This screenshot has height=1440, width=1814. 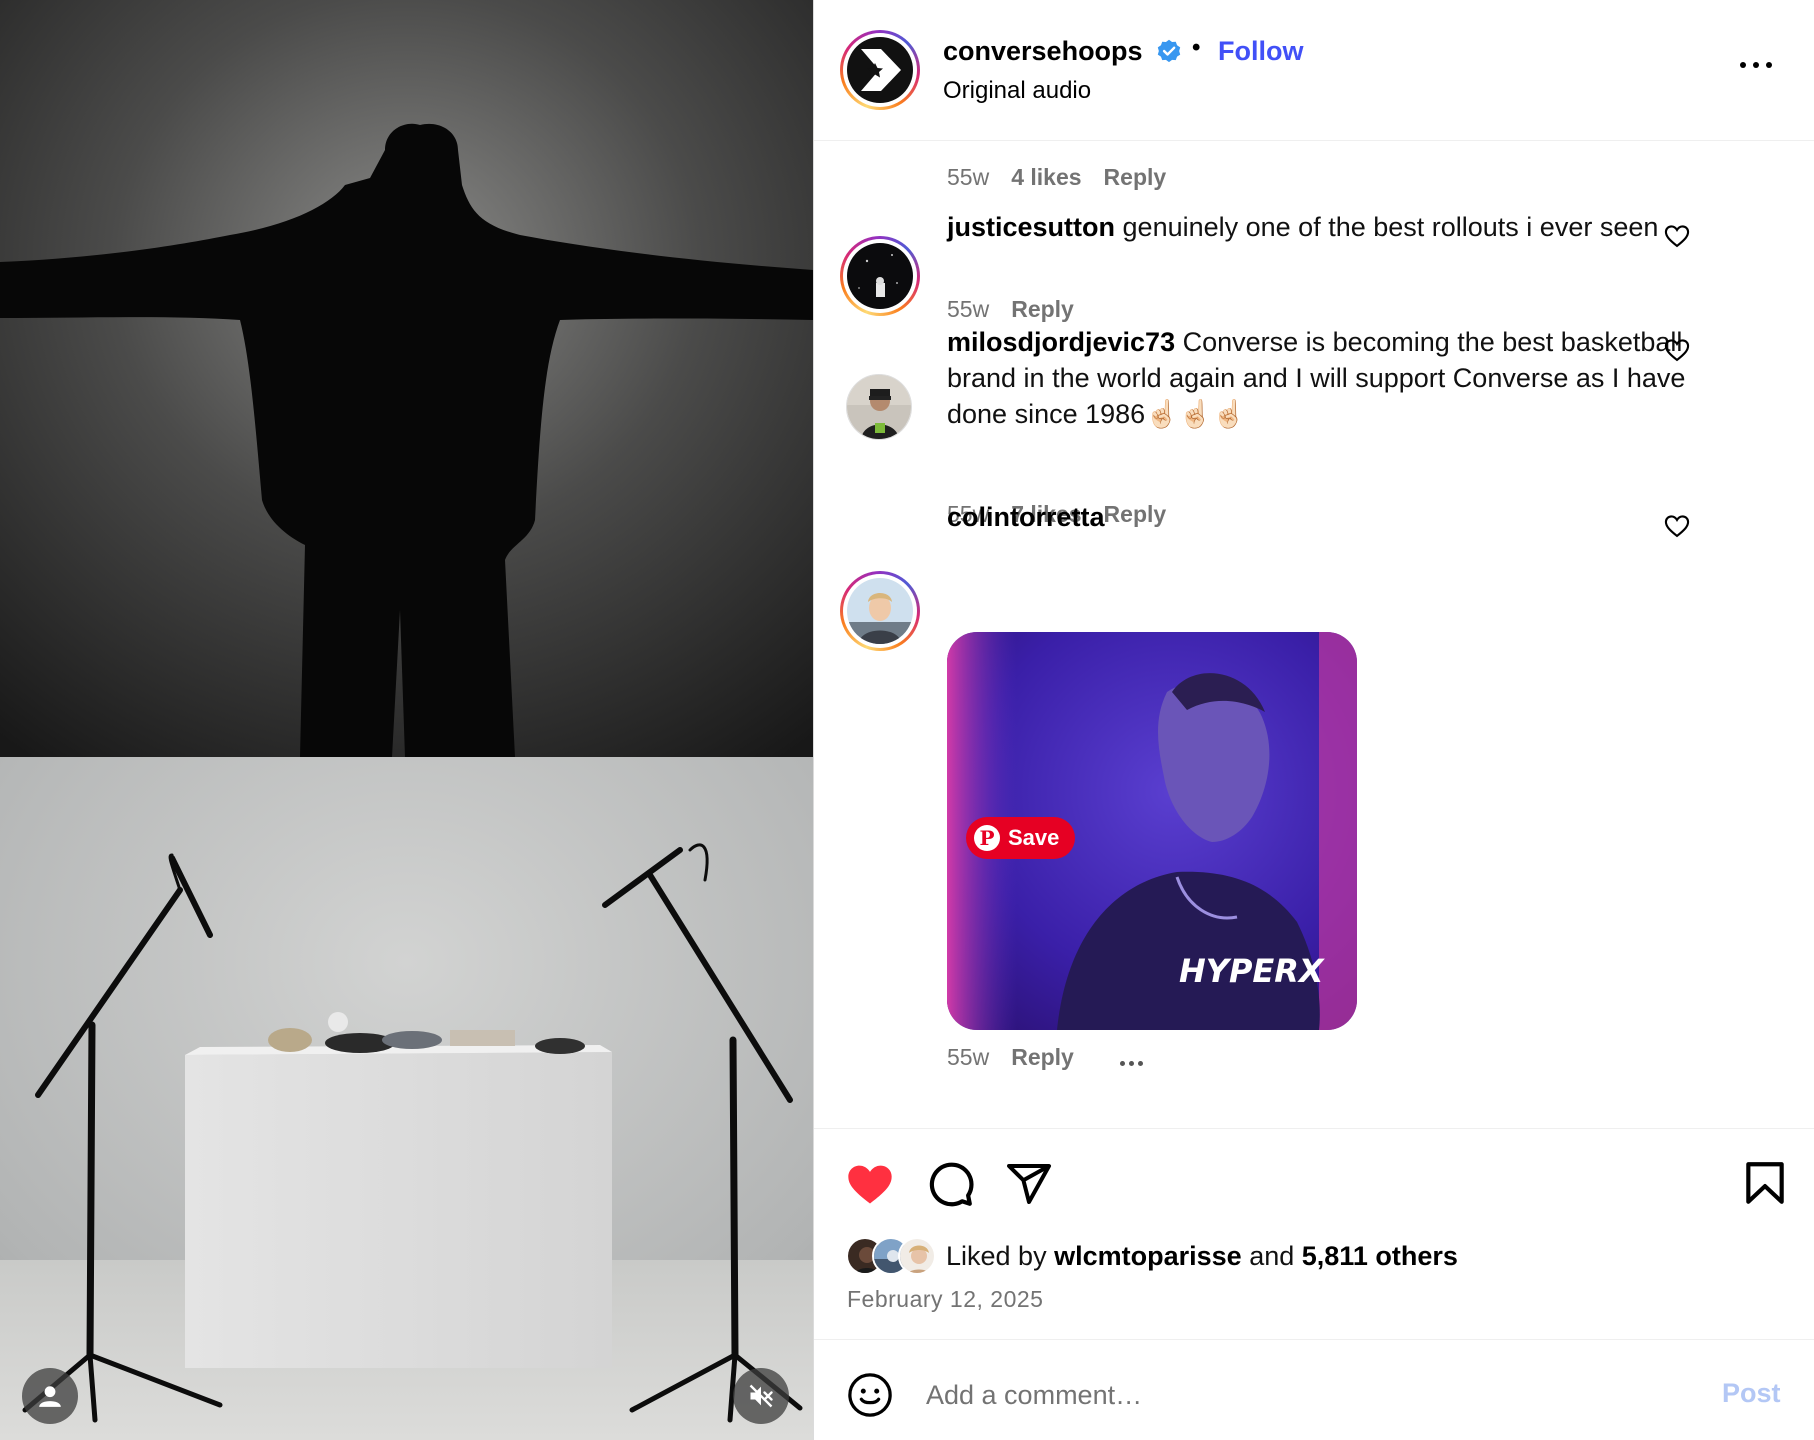 What do you see at coordinates (1756, 65) in the screenshot?
I see `more-options-icon` at bounding box center [1756, 65].